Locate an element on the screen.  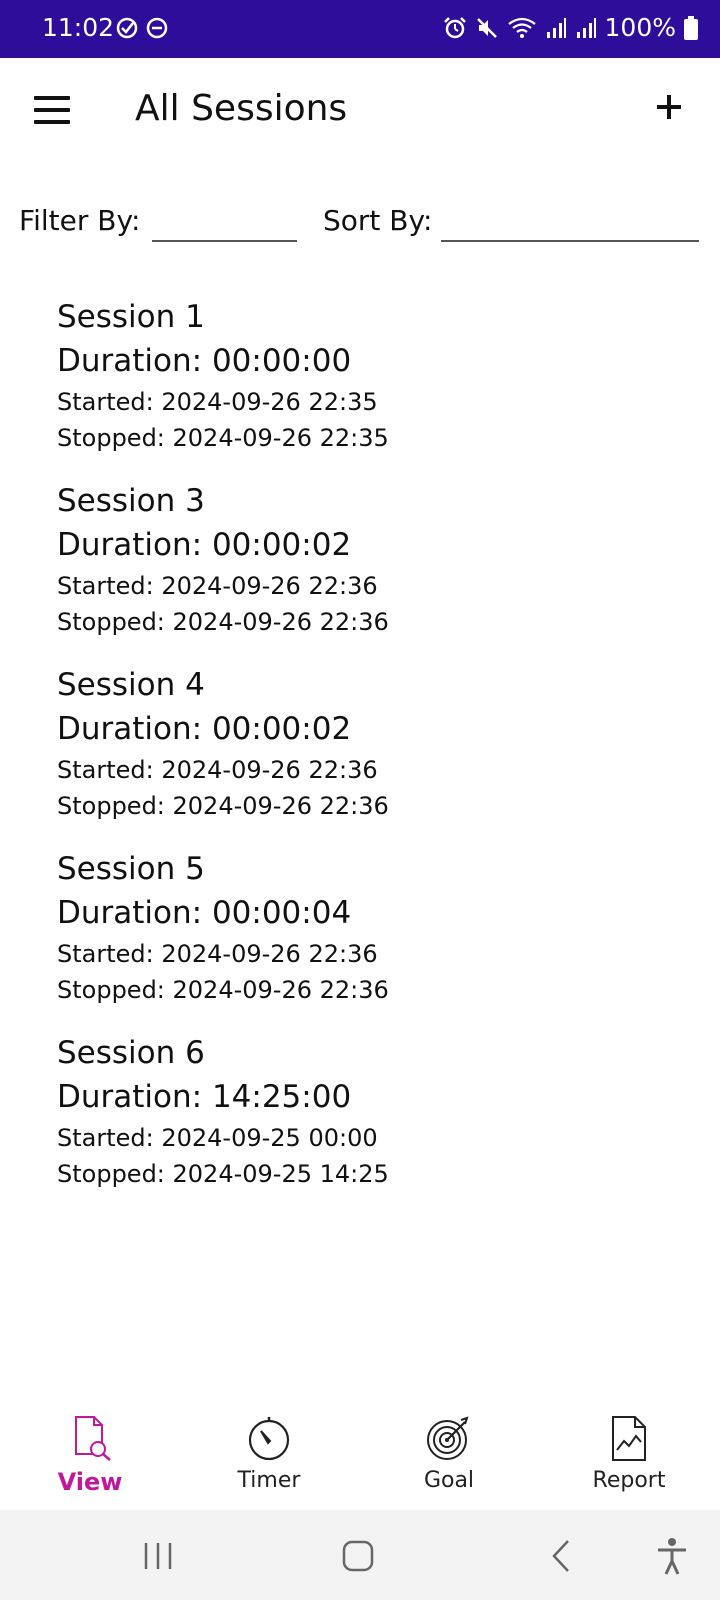
nav-item-goal: Goal is located at coordinates (449, 1459).